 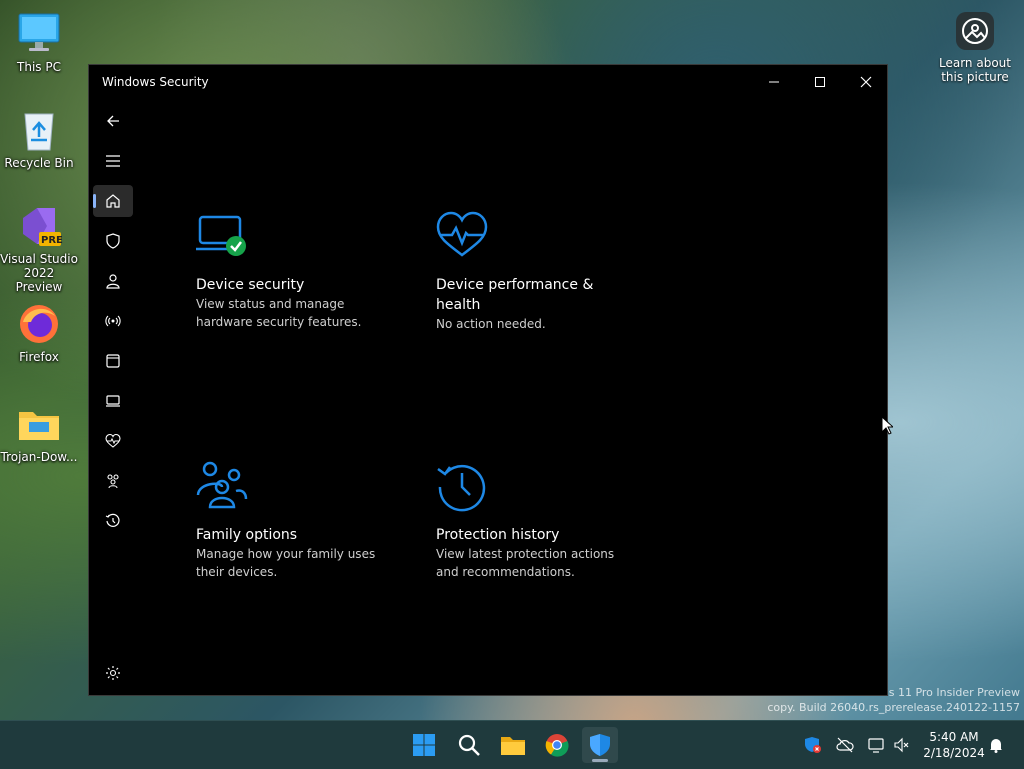 I want to click on nav-device-security, so click(x=113, y=401).